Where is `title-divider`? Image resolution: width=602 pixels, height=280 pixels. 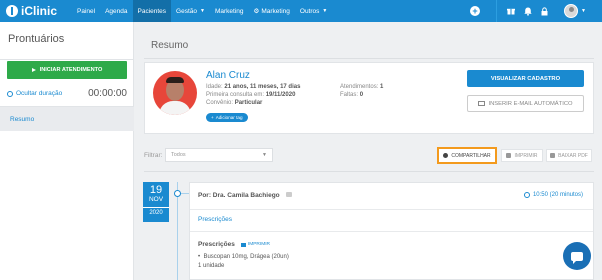
title-divider is located at coordinates (369, 58).